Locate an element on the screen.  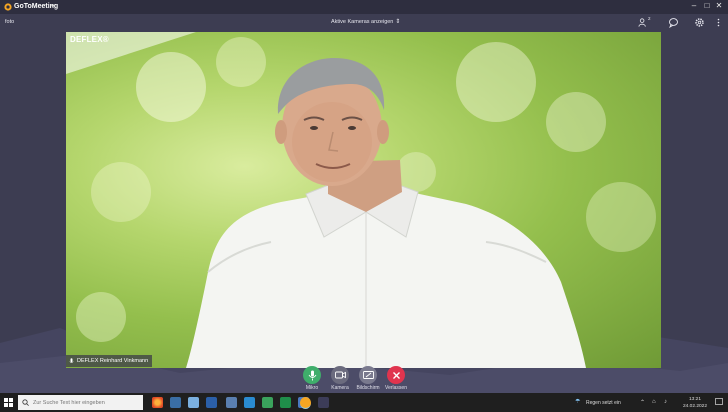
meeting-toolbar: foto Aktive Kameras anzeigen ⇕ 2 is located at coordinates (364, 22).